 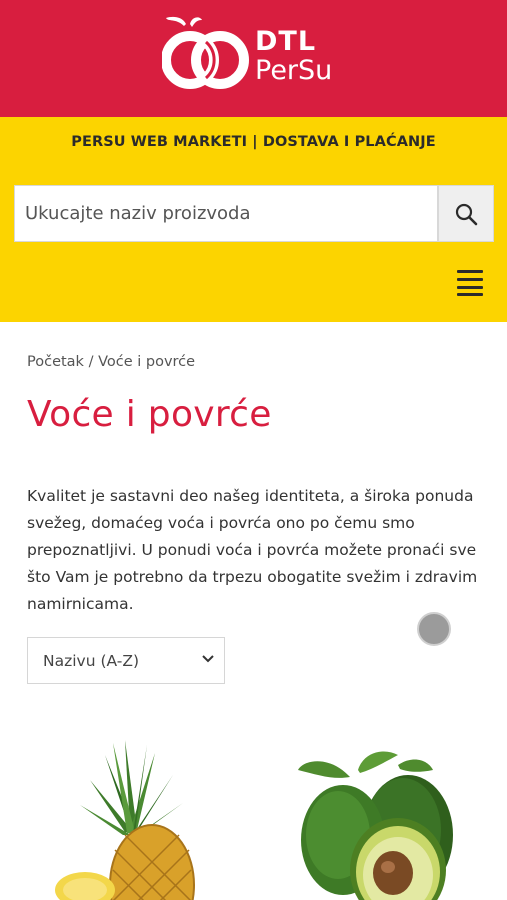 What do you see at coordinates (471, 283) in the screenshot?
I see `hamburger-menu-icon` at bounding box center [471, 283].